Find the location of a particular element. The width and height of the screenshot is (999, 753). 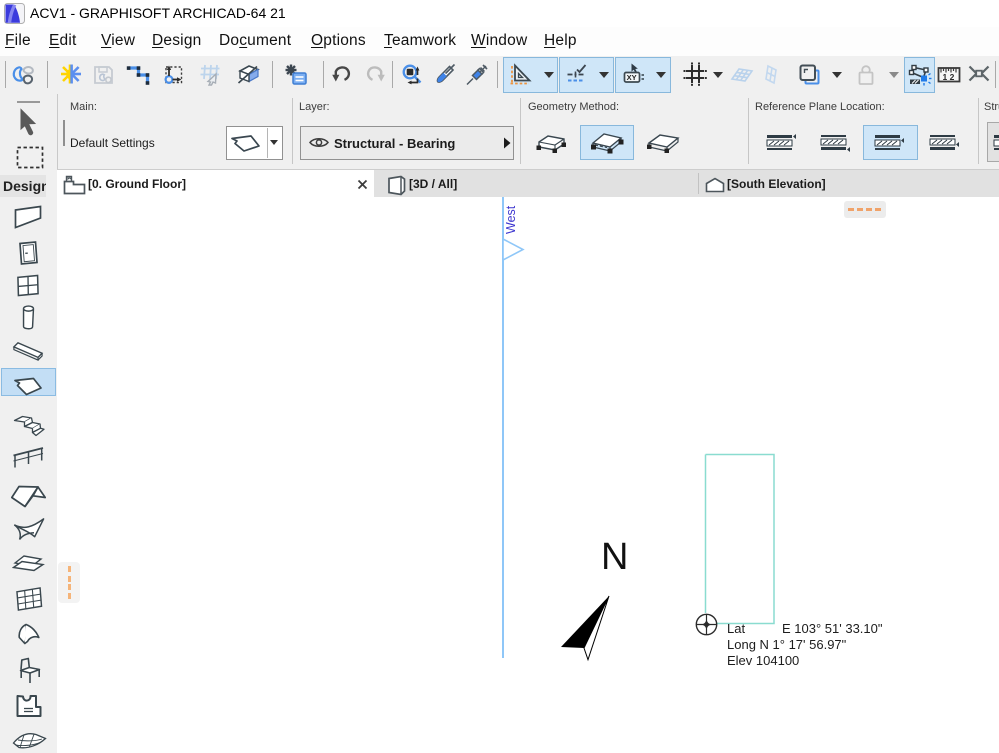

svg-text: West is located at coordinates (511, 219).